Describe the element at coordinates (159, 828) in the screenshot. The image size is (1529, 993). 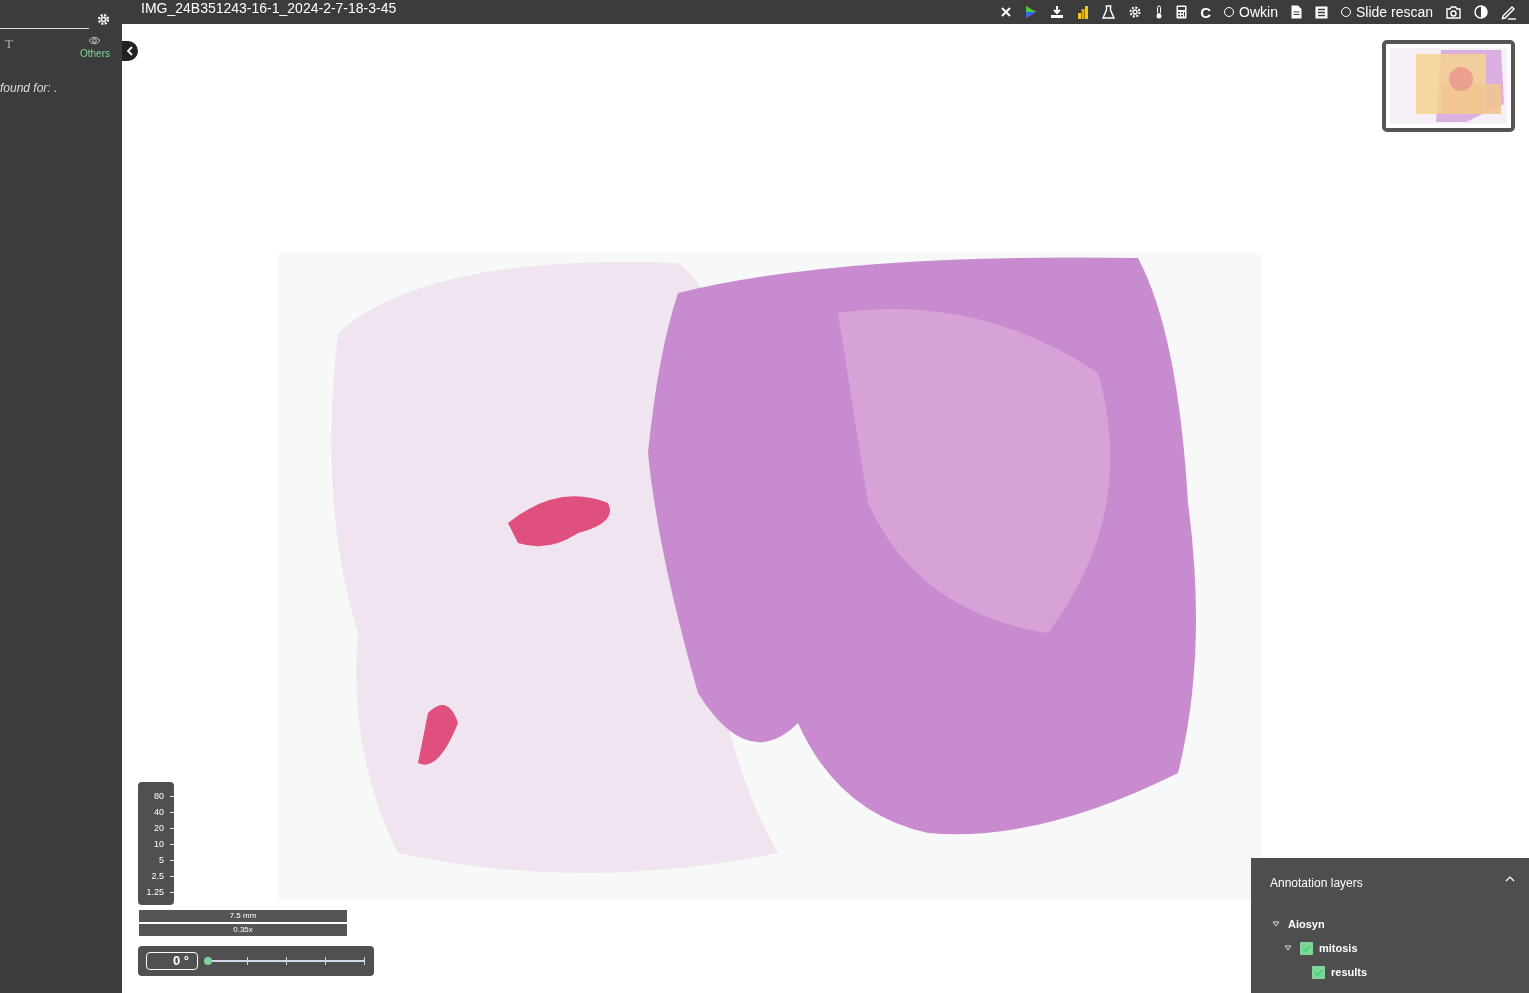
I see `zoom-level: 20` at that location.